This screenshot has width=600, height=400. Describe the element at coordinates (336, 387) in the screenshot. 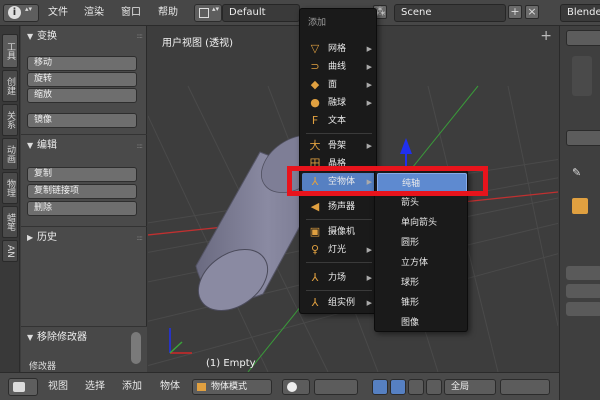

I see `pivot-dropdown` at that location.